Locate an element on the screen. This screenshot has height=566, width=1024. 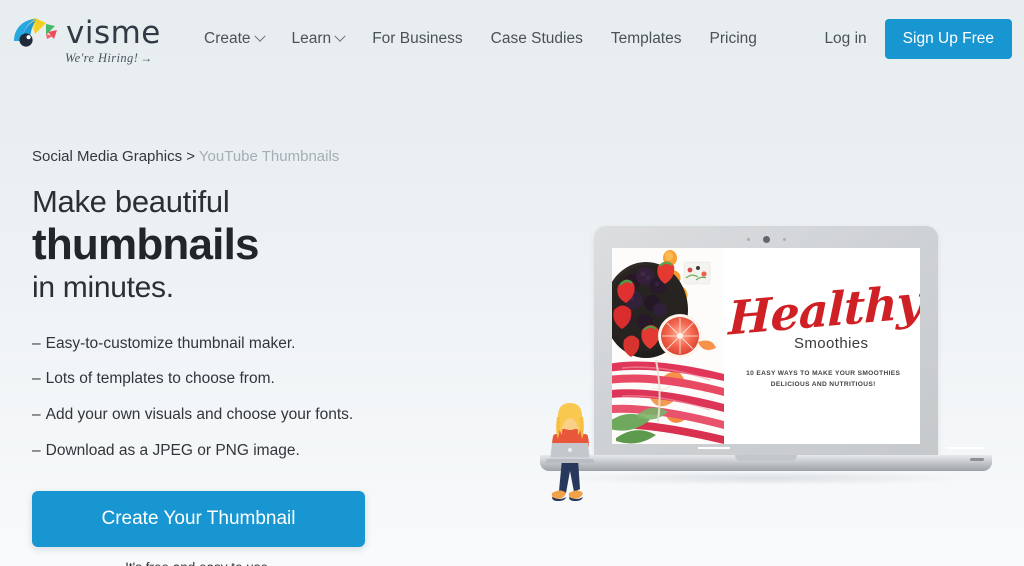
arrow-right-icon: → is located at coordinates (146, 58).